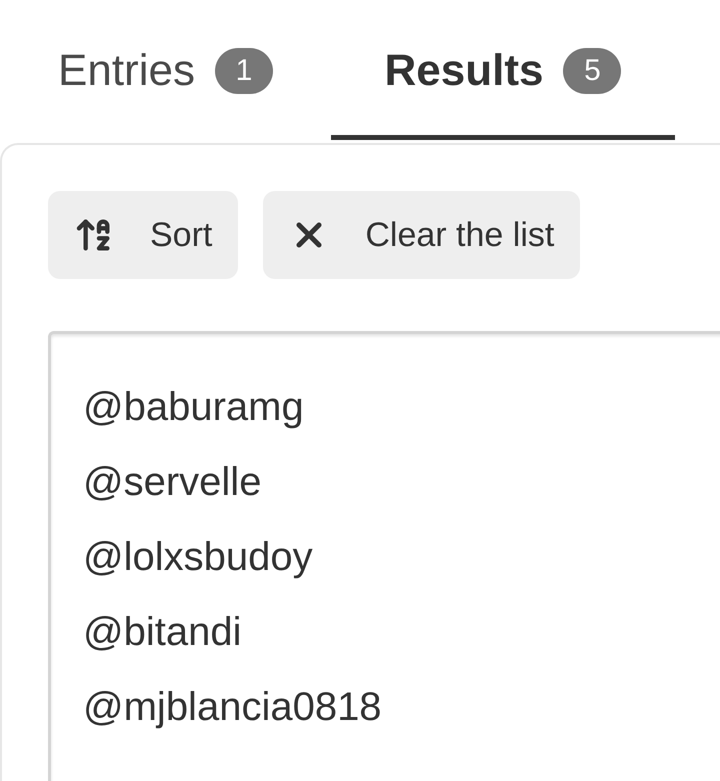  Describe the element at coordinates (464, 71) in the screenshot. I see `tab-label: Results` at that location.